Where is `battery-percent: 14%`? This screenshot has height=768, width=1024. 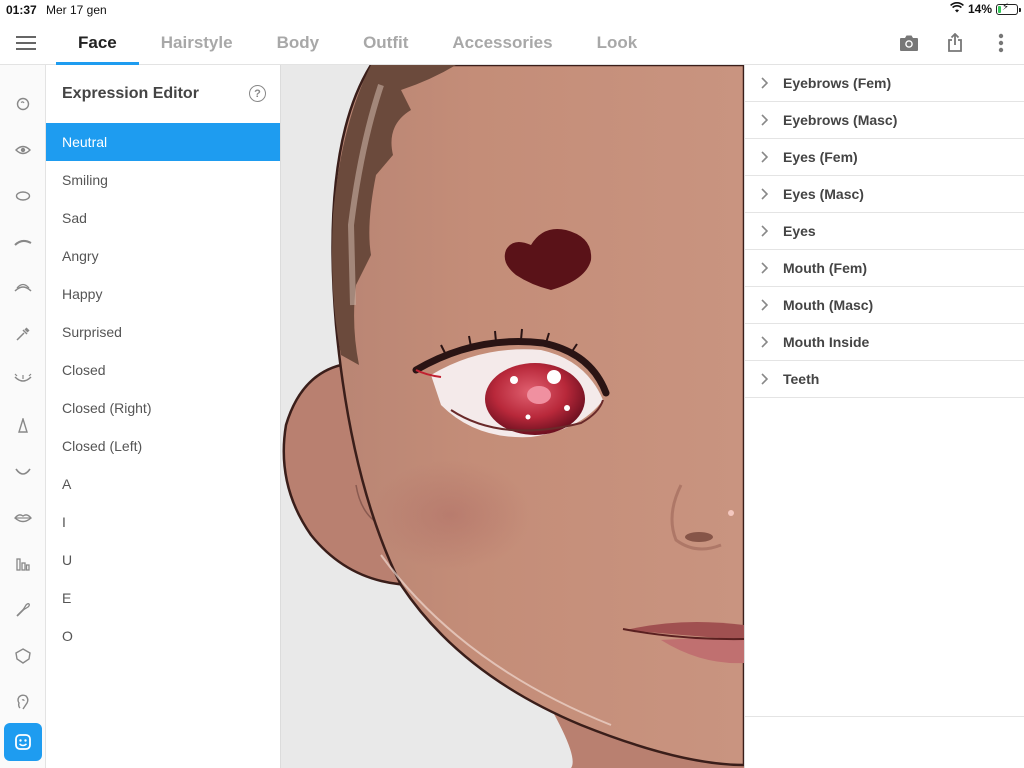 battery-percent: 14% is located at coordinates (979, 9).